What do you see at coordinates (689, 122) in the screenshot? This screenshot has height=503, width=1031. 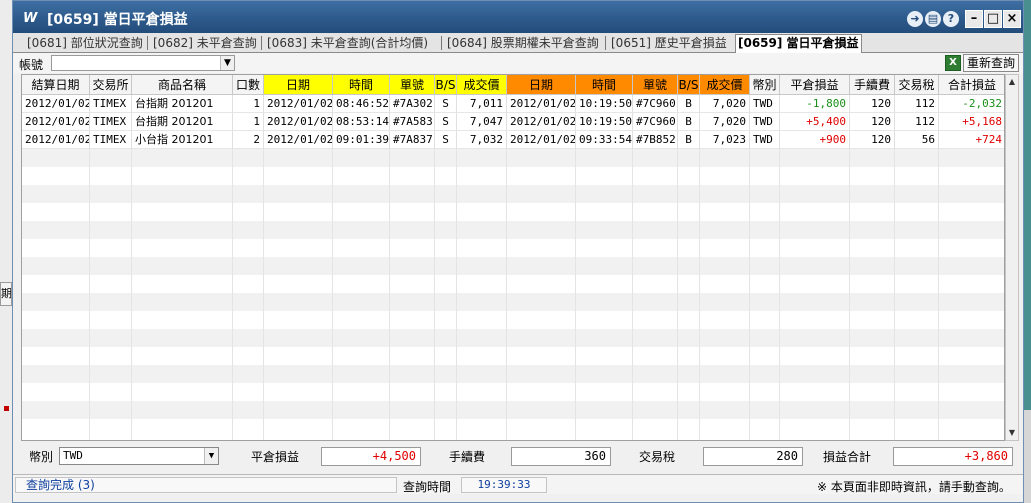 I see `table-cell: B` at bounding box center [689, 122].